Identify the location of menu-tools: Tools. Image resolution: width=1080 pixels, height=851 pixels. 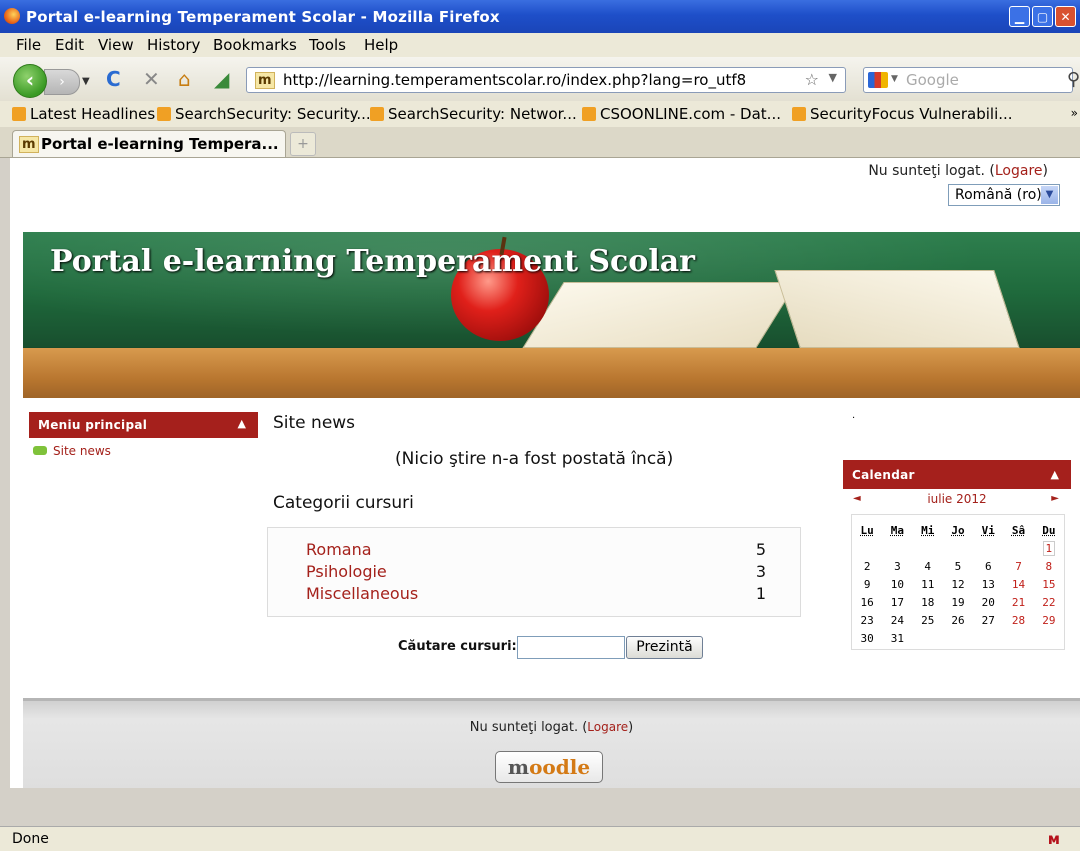
(327, 45).